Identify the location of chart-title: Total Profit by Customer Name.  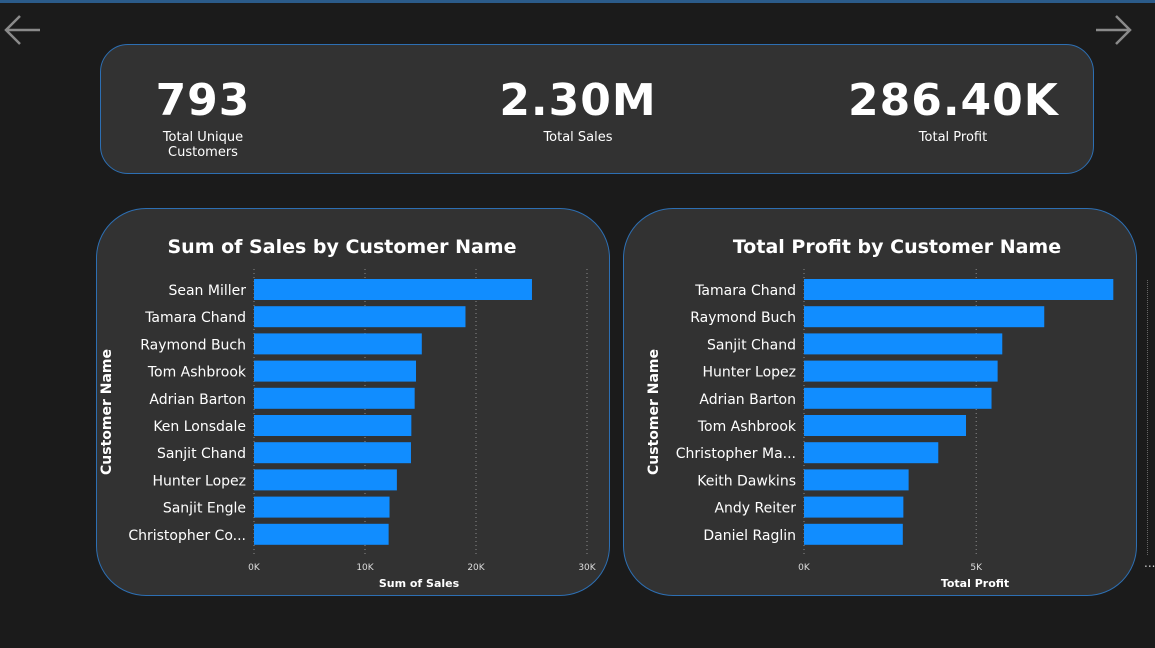
(897, 247).